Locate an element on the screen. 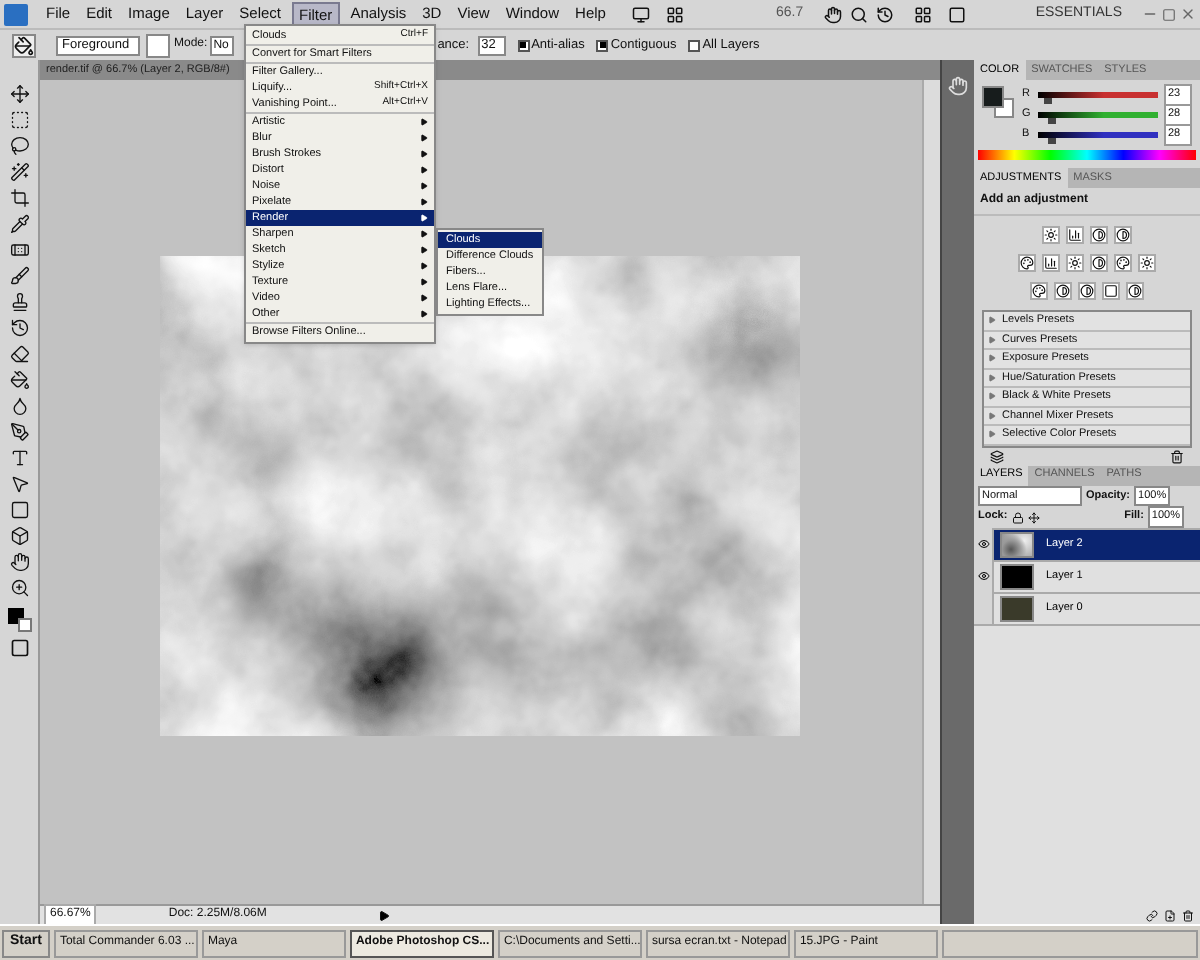 This screenshot has height=960, width=1200. restore-icon is located at coordinates (1169, 14).